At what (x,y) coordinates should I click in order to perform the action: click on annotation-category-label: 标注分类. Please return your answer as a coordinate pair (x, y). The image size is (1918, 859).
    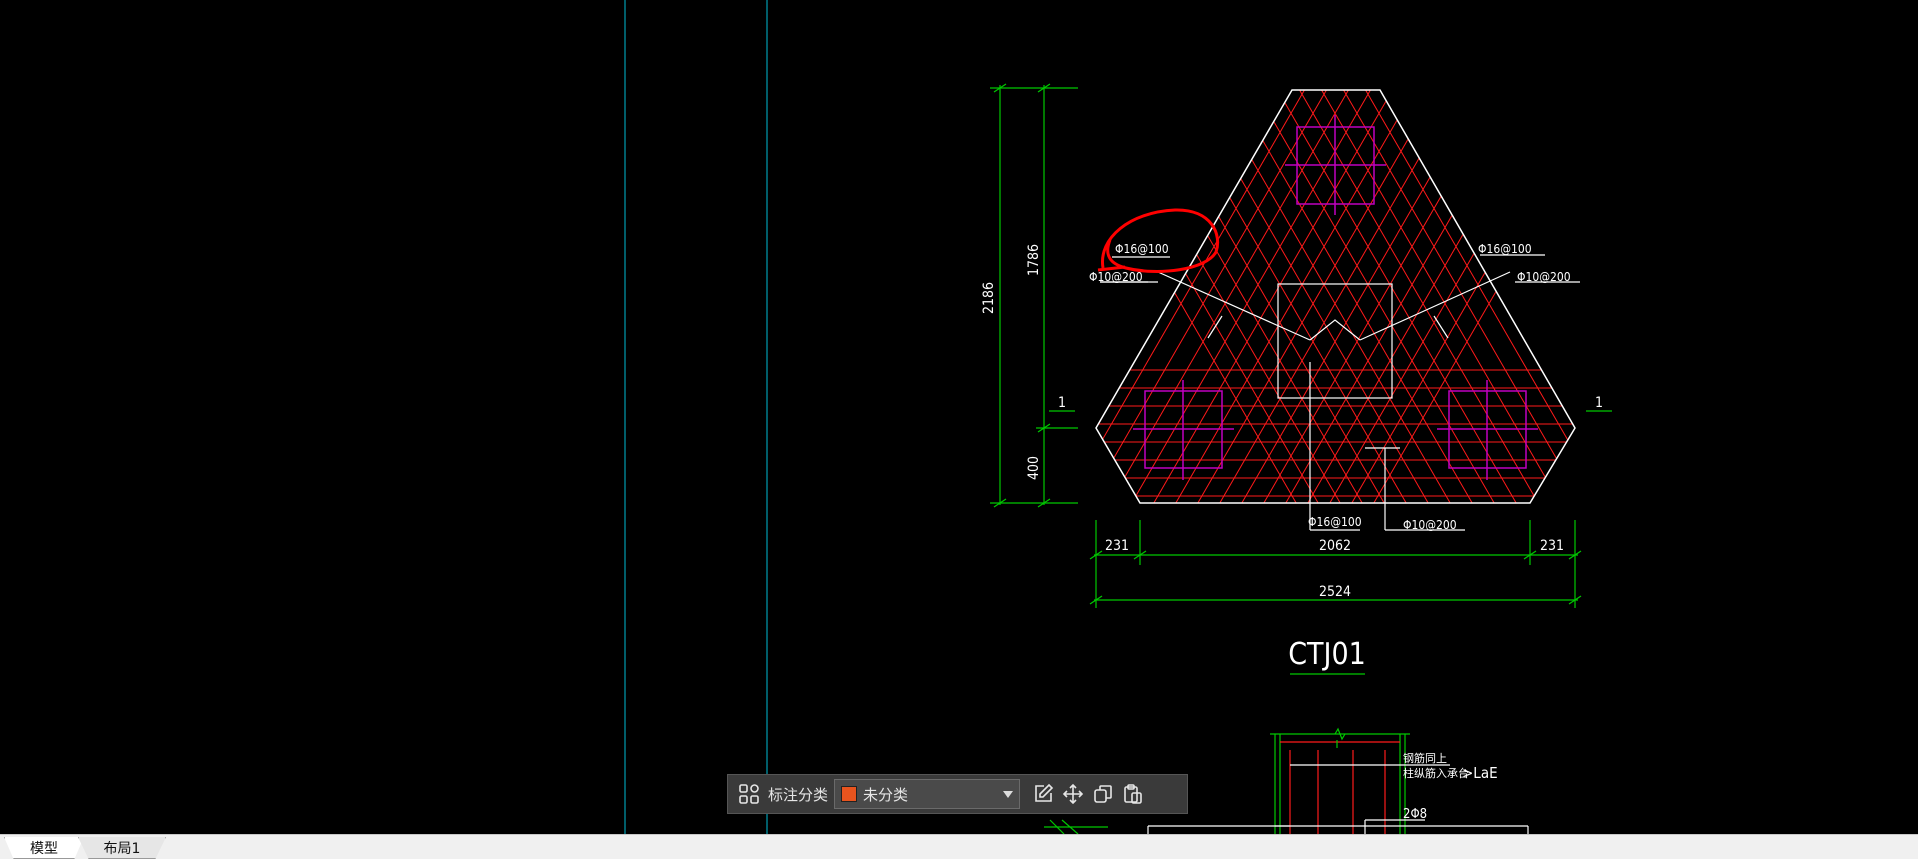
    Looking at the image, I should click on (798, 794).